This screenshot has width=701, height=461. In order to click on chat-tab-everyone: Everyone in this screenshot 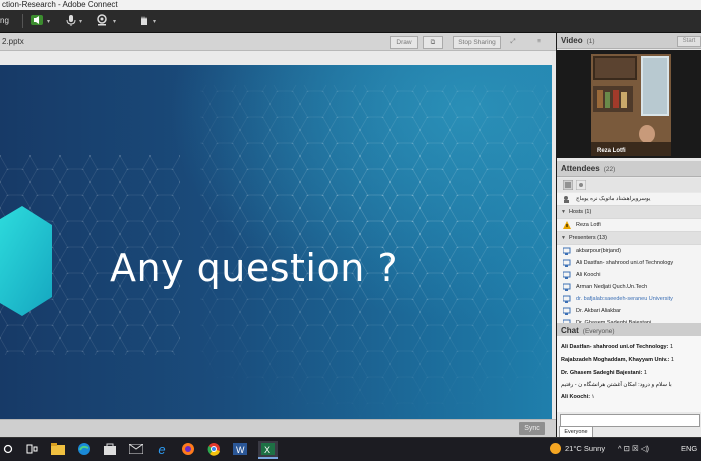, I will do `click(576, 431)`.